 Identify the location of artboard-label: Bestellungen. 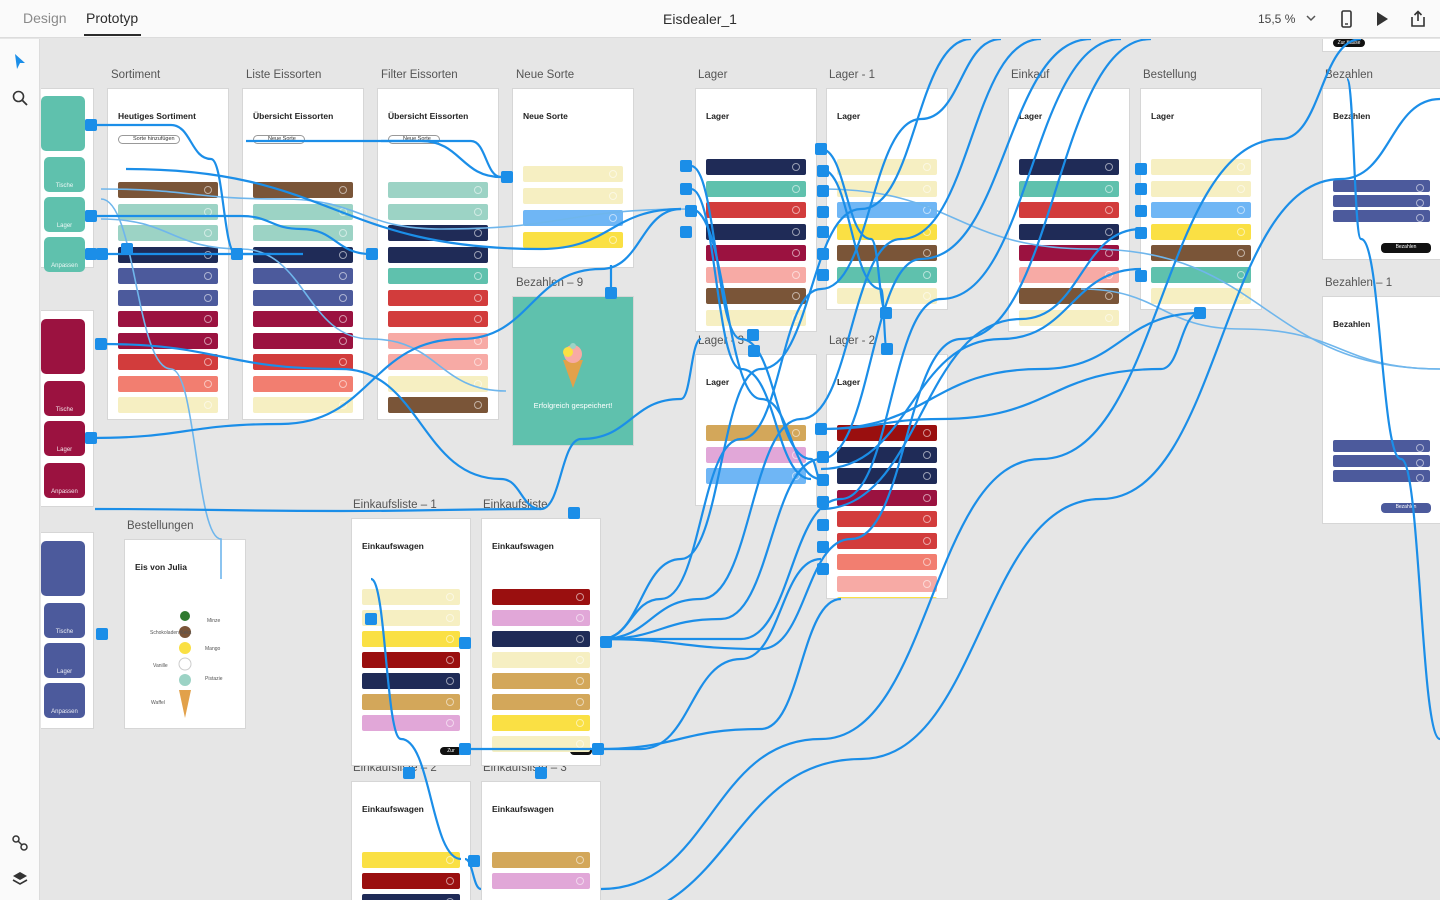
(160, 526).